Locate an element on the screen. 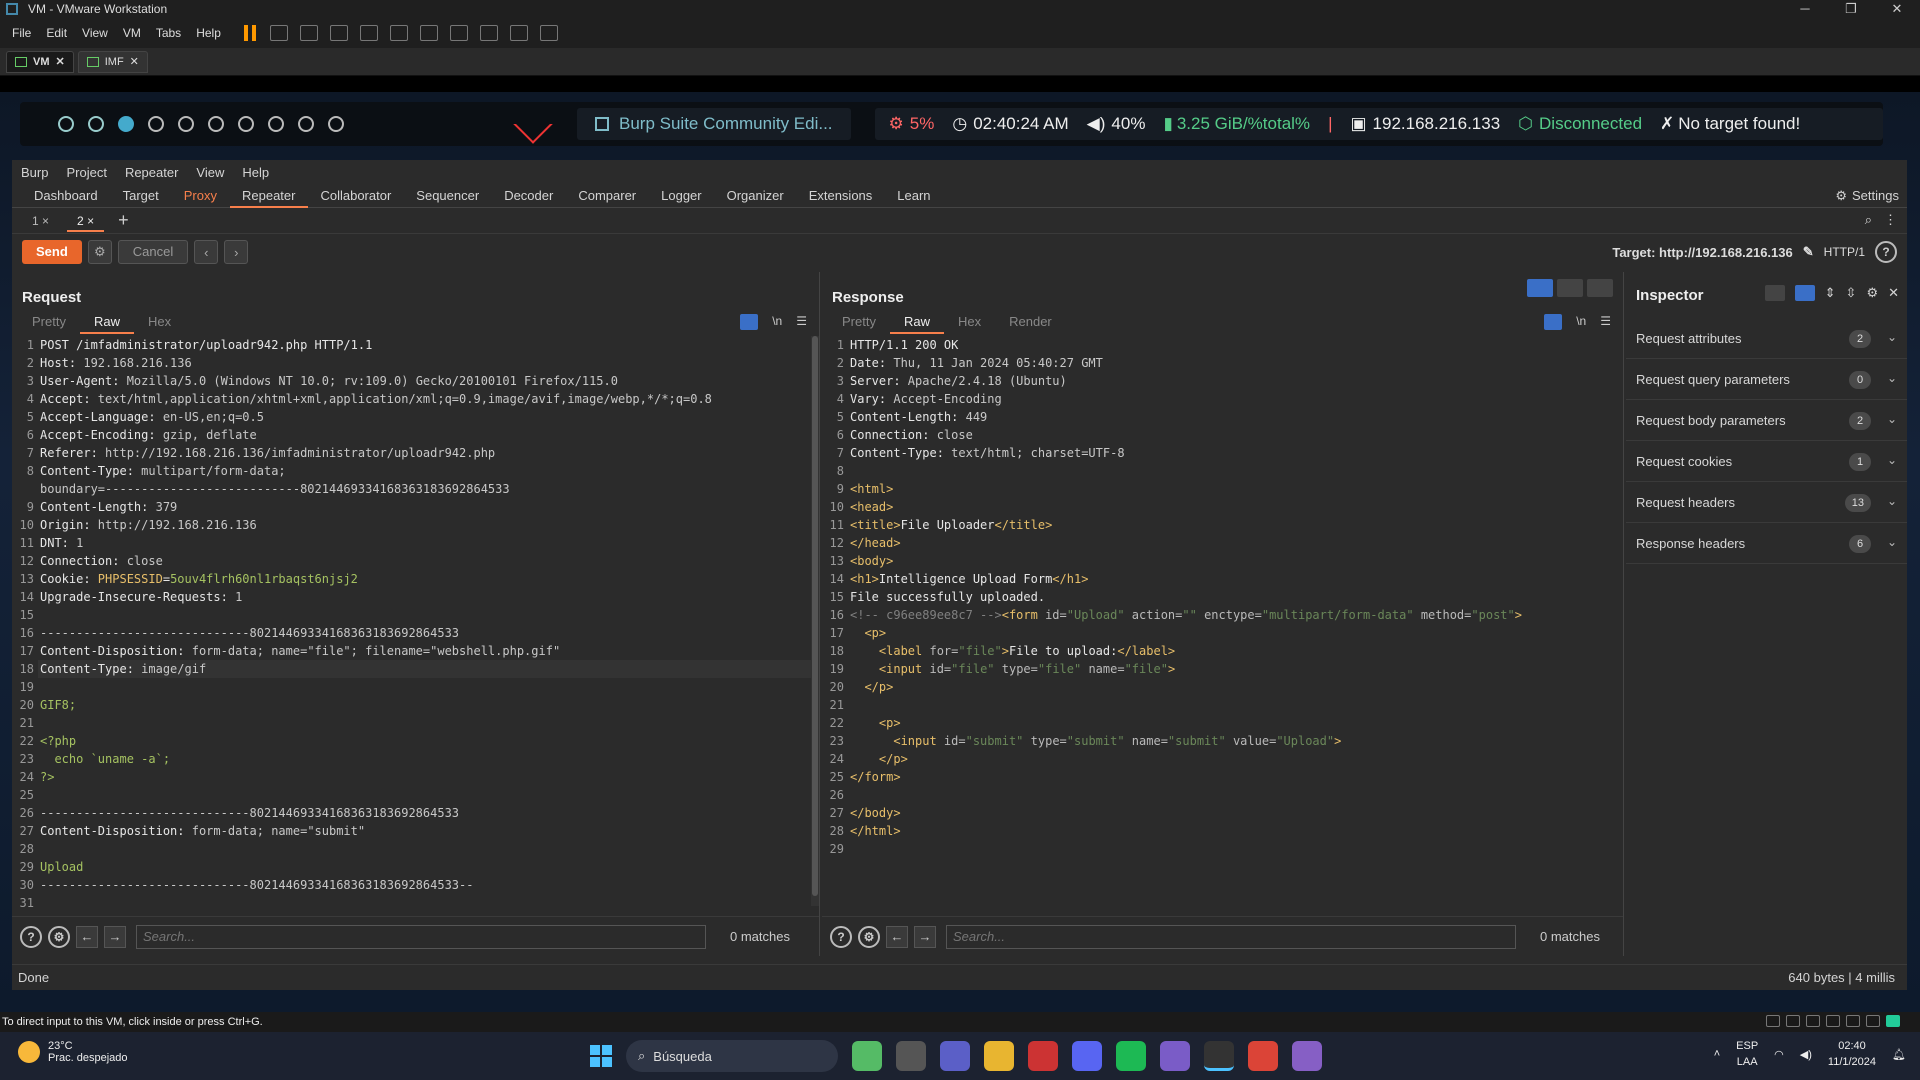  back-arrow-icon: ‹ is located at coordinates (206, 252).